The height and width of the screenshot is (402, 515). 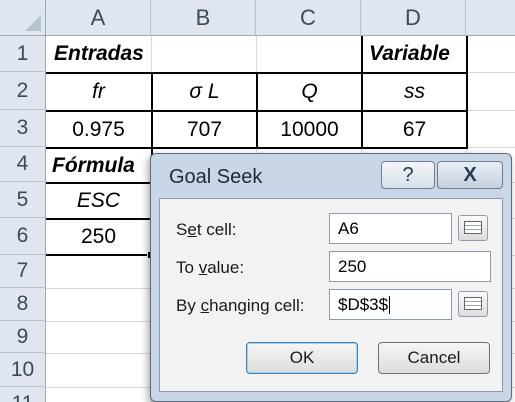 What do you see at coordinates (490, 18) in the screenshot?
I see `column-header-e` at bounding box center [490, 18].